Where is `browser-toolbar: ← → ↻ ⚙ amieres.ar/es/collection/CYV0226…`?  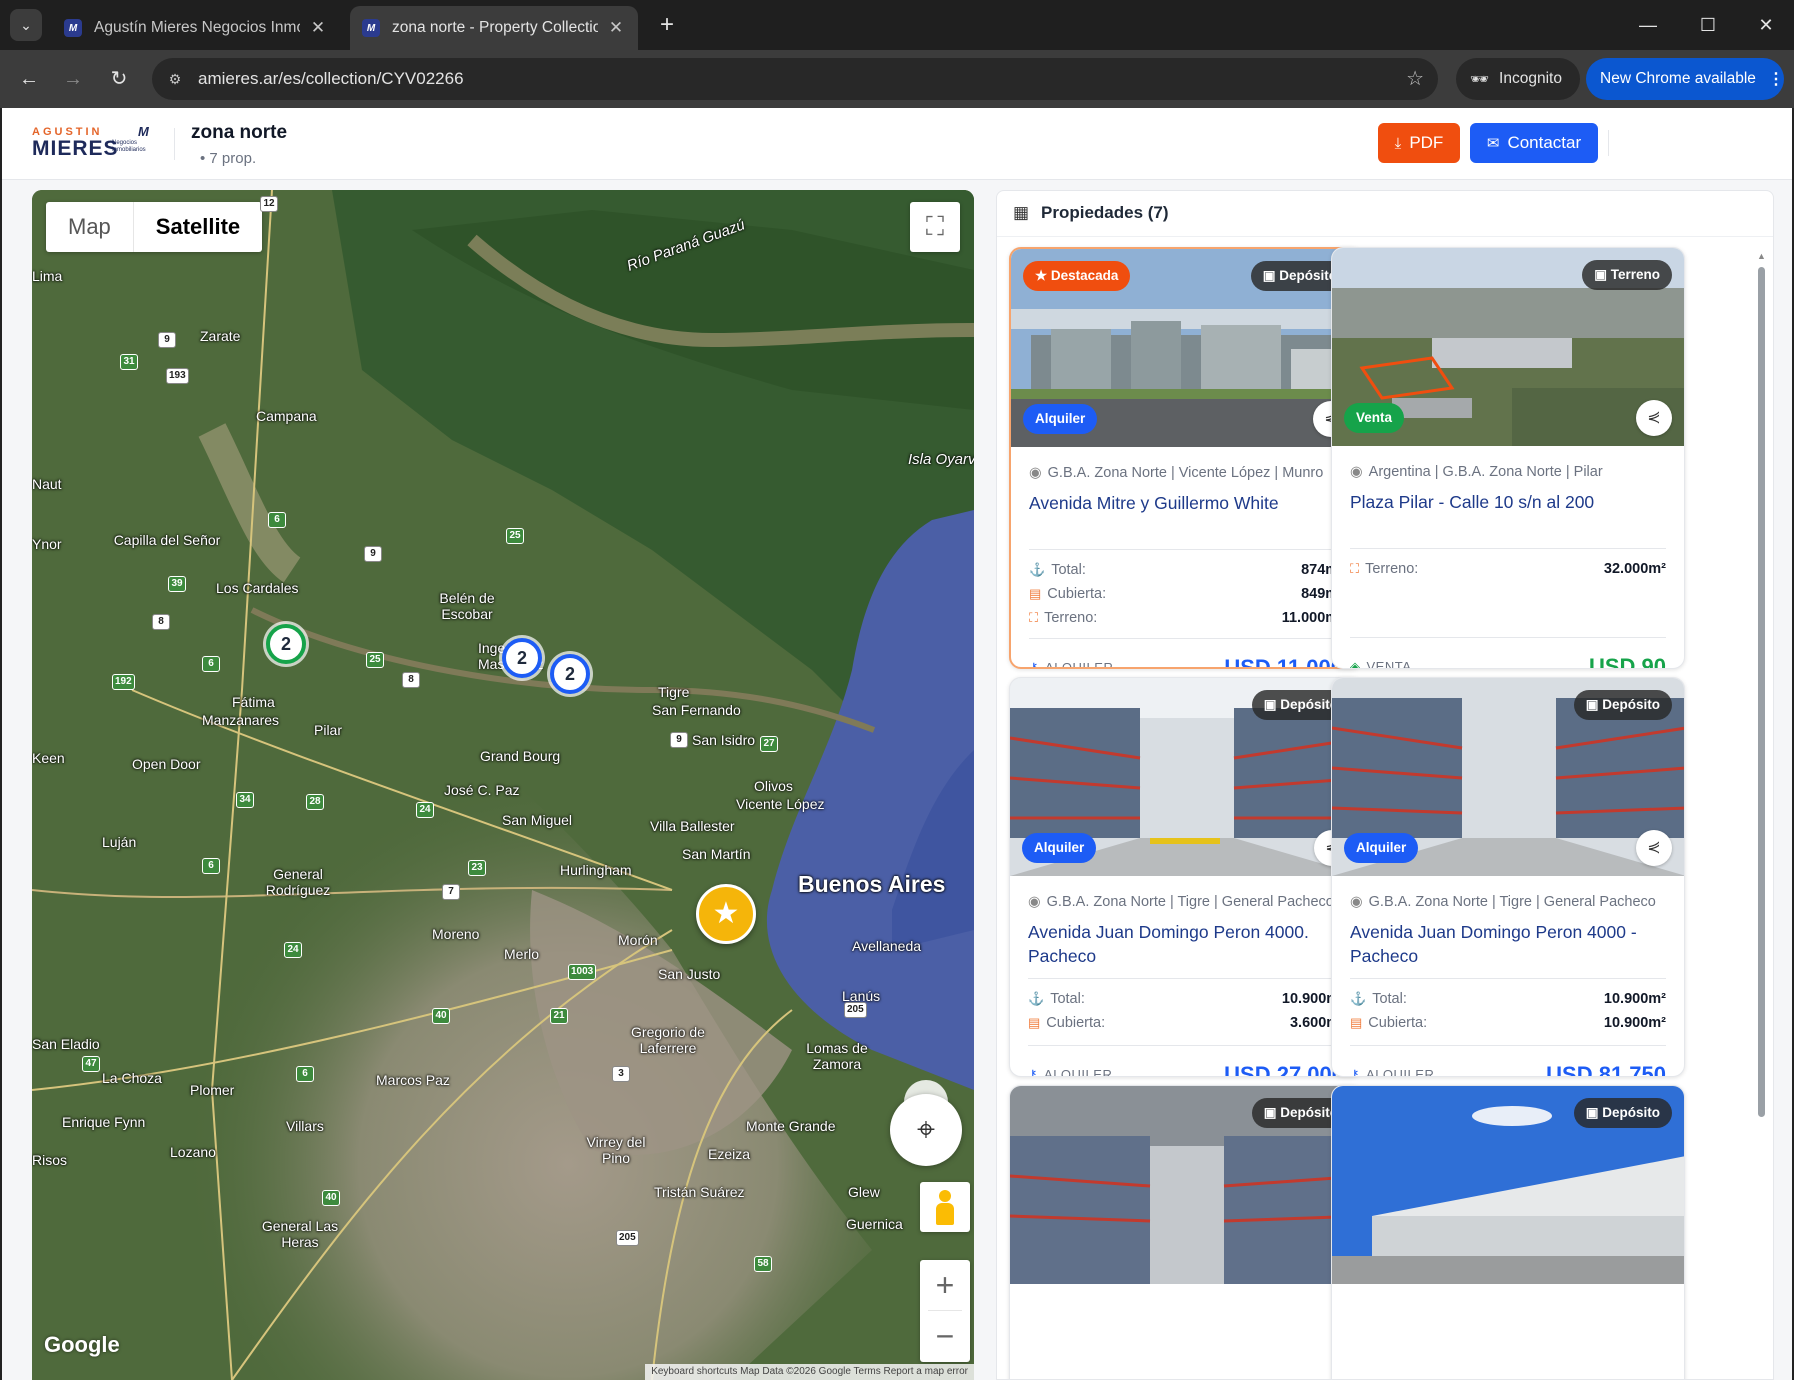 browser-toolbar: ← → ↻ ⚙ amieres.ar/es/collection/CYV0226… is located at coordinates (897, 79).